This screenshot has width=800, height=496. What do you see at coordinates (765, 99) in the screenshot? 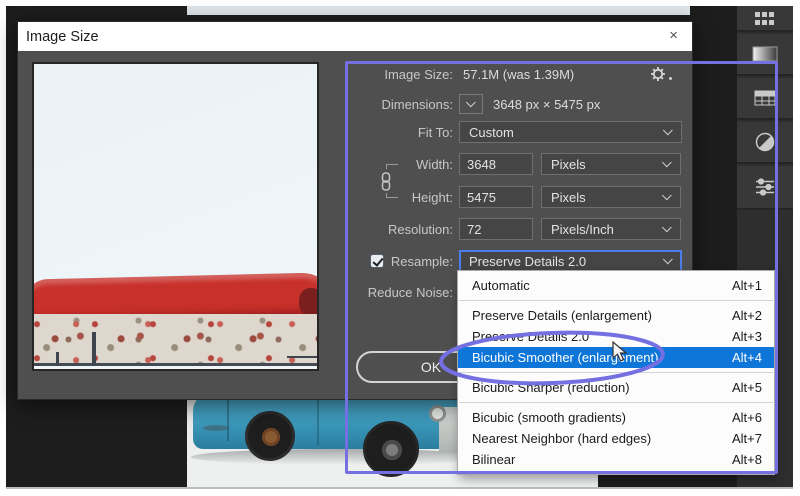
I see `grid-icon` at bounding box center [765, 99].